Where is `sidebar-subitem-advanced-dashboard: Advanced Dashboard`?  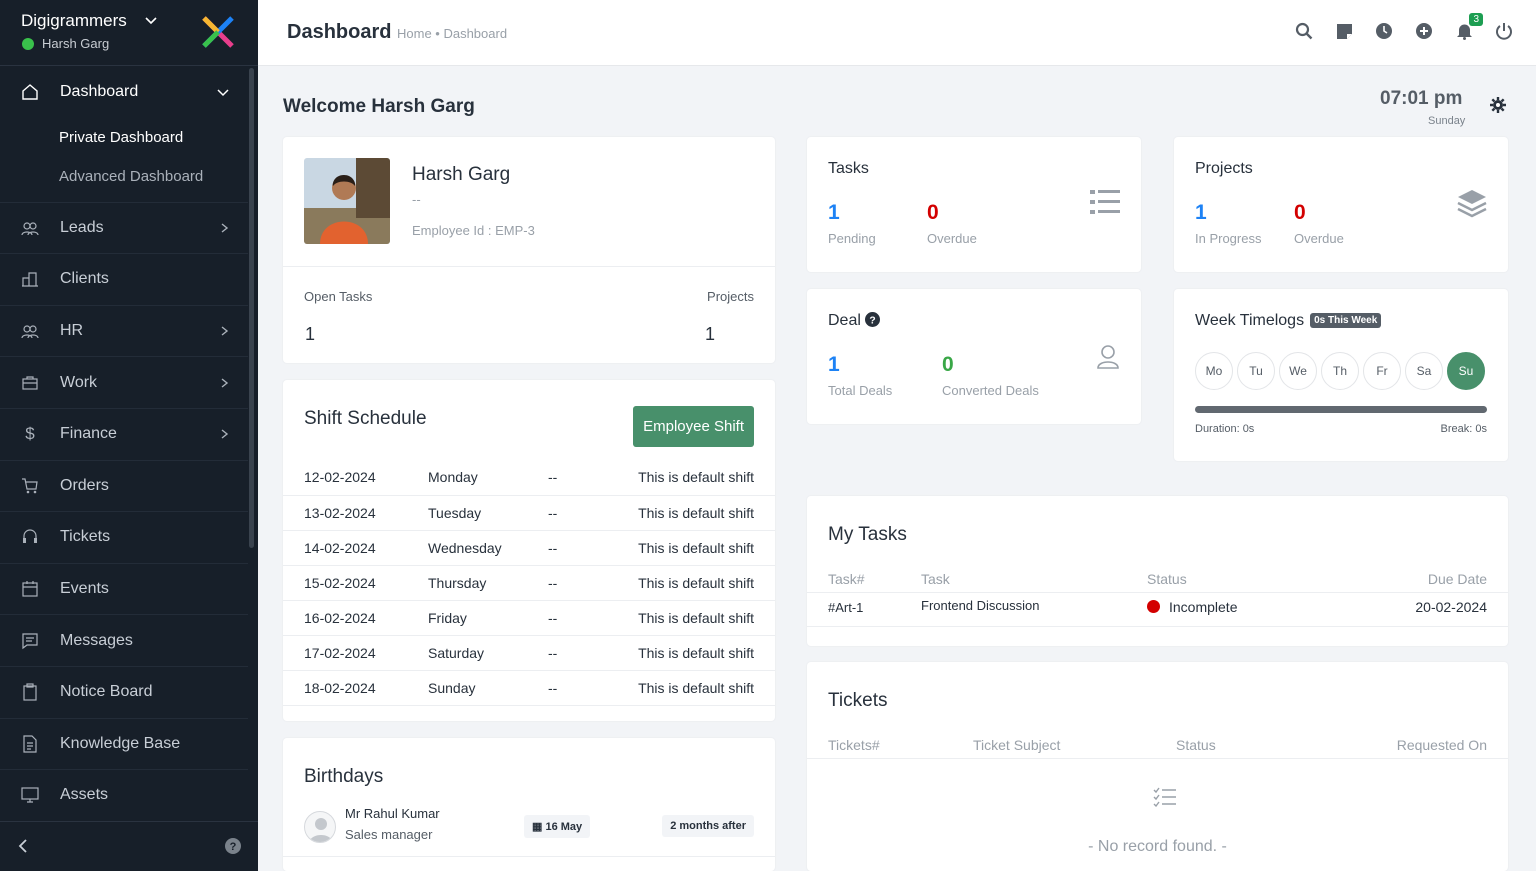 sidebar-subitem-advanced-dashboard: Advanced Dashboard is located at coordinates (124, 176).